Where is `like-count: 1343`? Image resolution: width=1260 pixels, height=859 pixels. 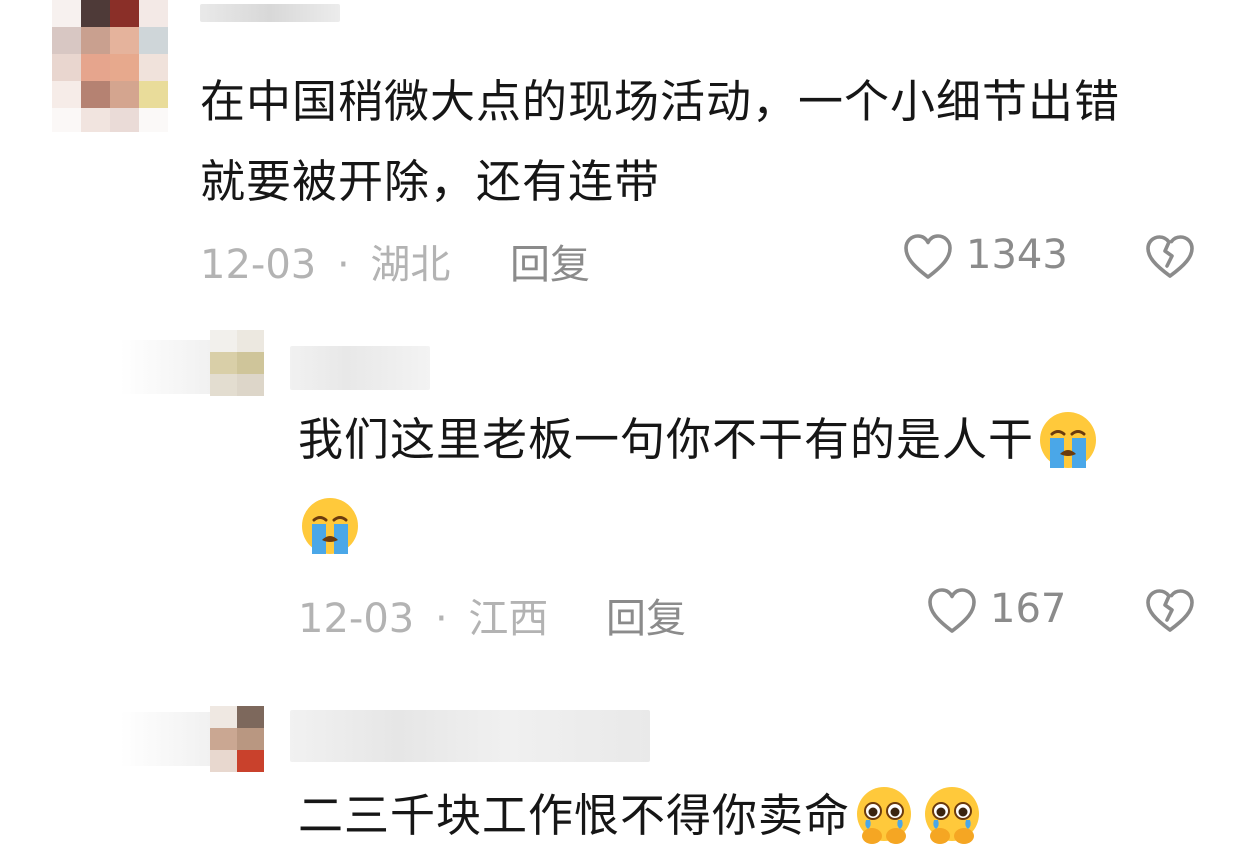 like-count: 1343 is located at coordinates (1017, 255).